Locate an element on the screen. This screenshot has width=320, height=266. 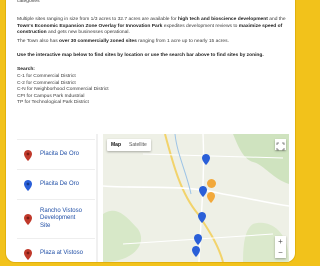
listing-item: Rancho Vistoso Development Site is located at coordinates (56, 218).